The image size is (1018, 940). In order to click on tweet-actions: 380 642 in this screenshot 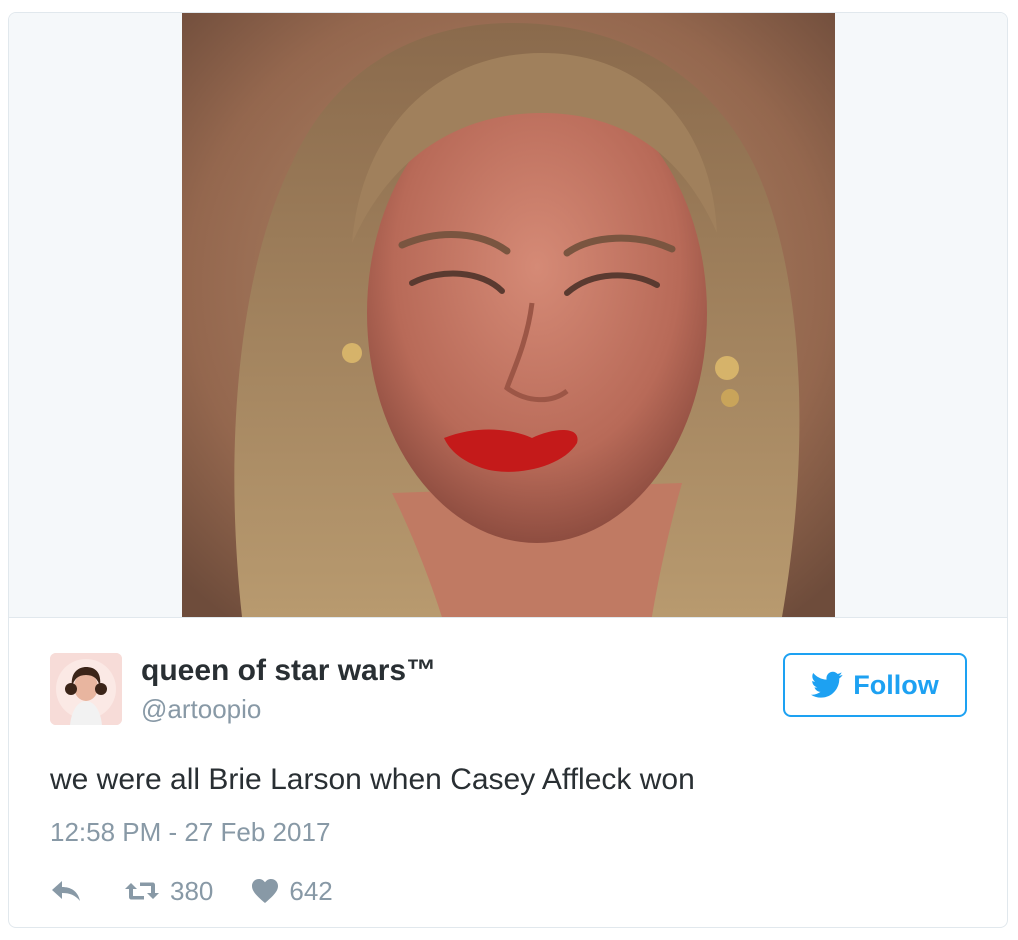, I will do `click(191, 891)`.